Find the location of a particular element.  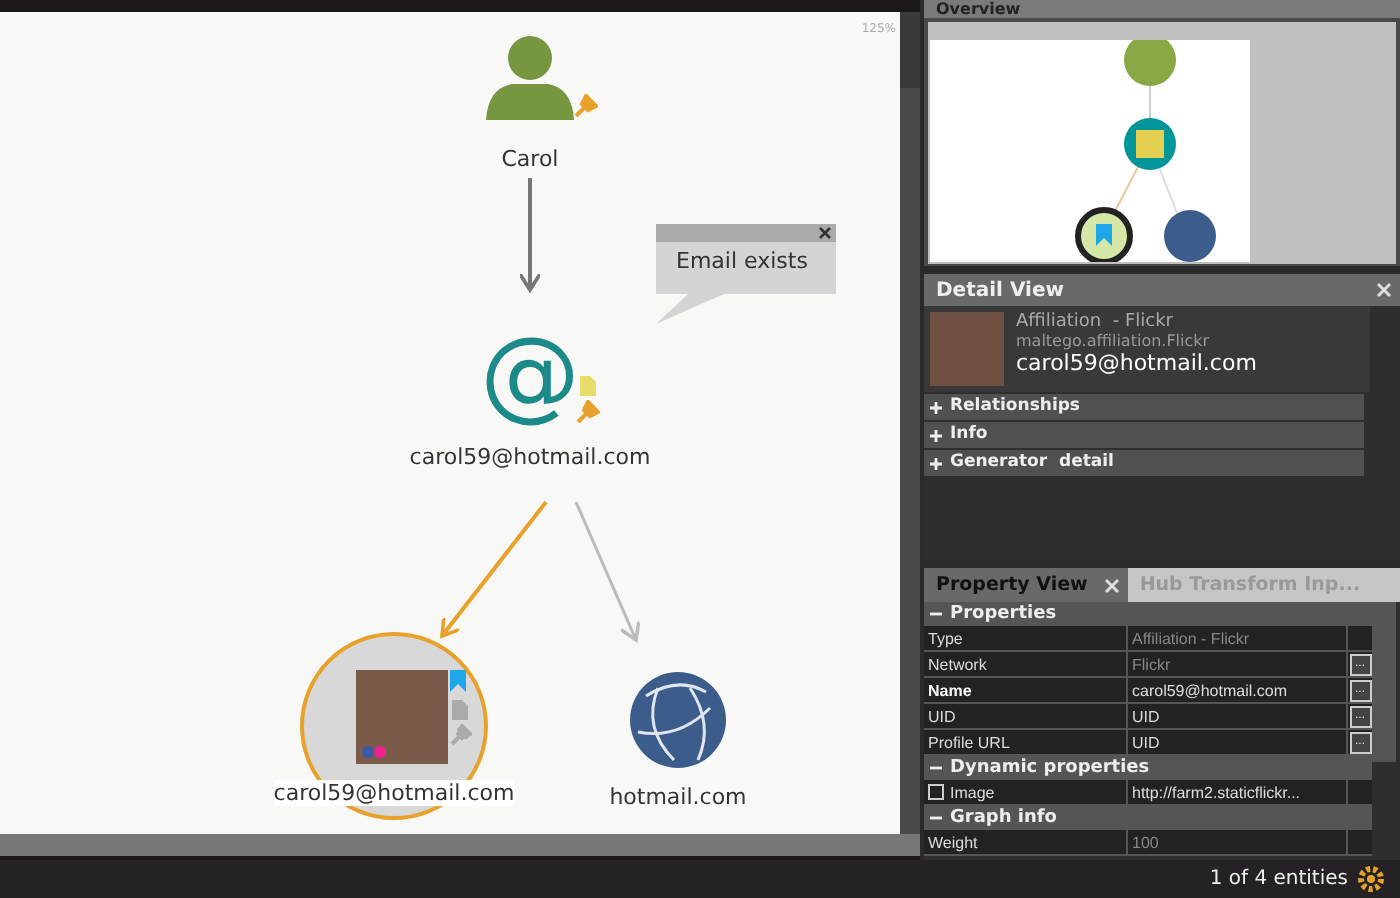

group-header: Graph info is located at coordinates (1148, 818).